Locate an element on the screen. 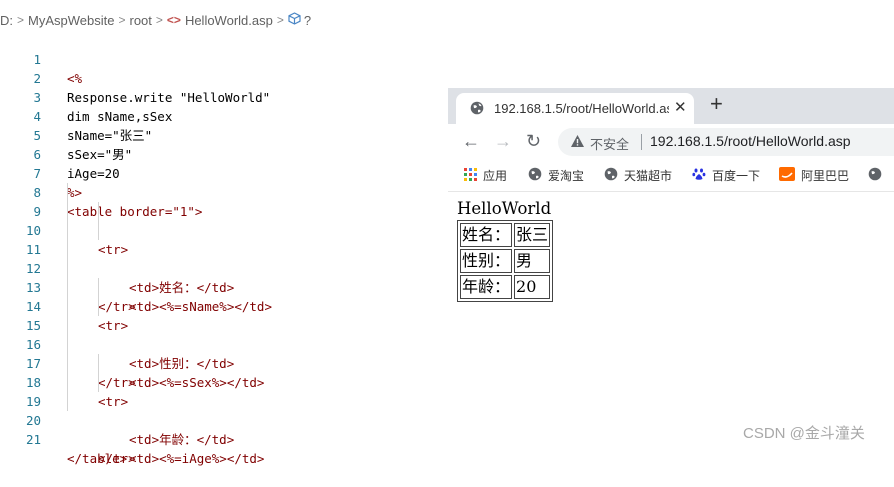 The width and height of the screenshot is (894, 487). browser-tab: 192.168.1.5/root/HelloWorld.asp ✕ is located at coordinates (575, 108).